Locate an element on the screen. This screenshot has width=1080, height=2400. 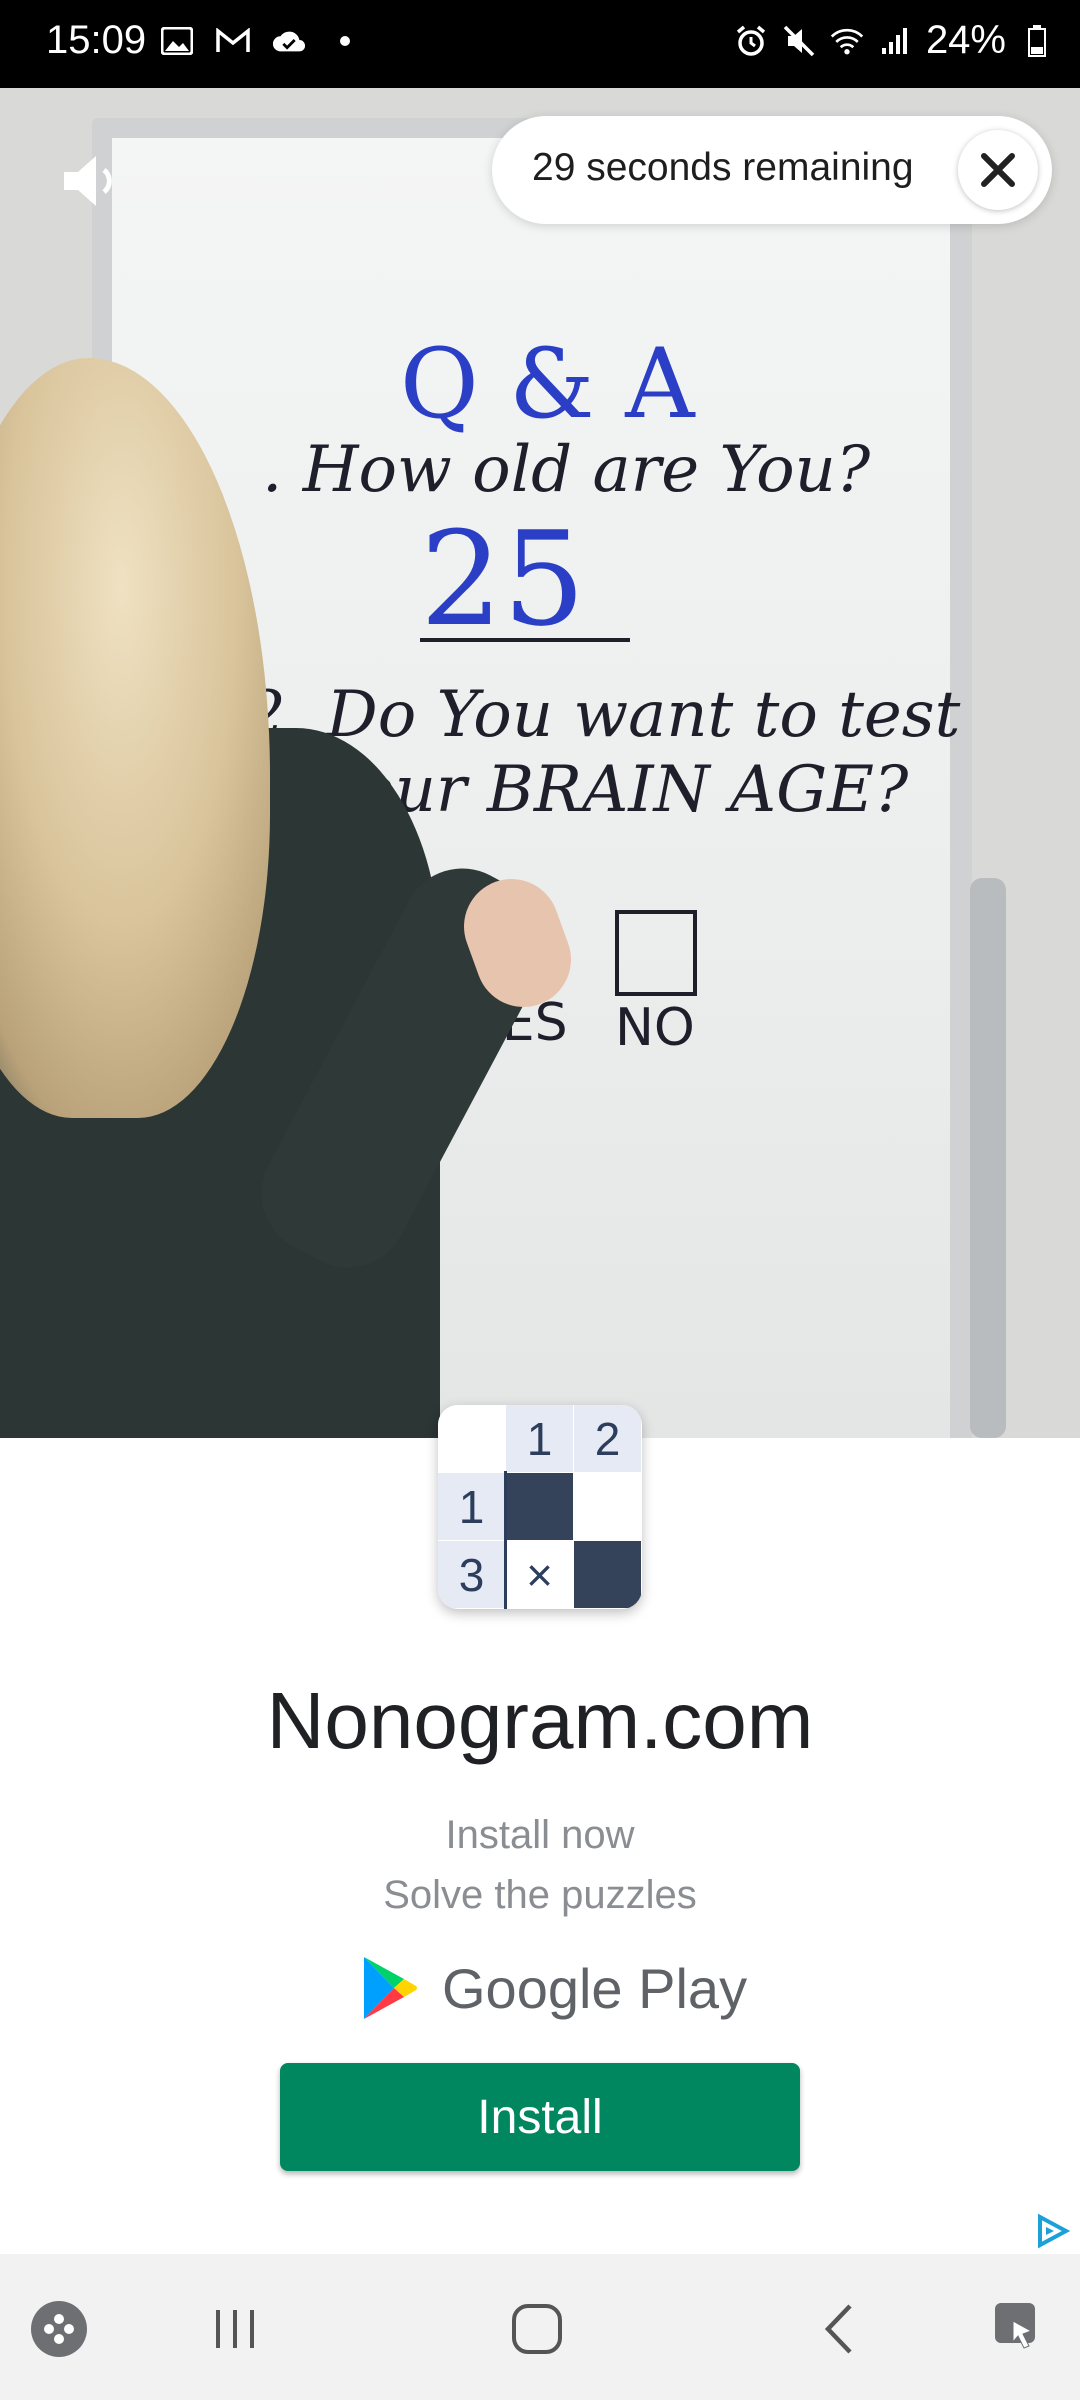
countdown-text: 29 seconds remaining is located at coordinates (723, 167).